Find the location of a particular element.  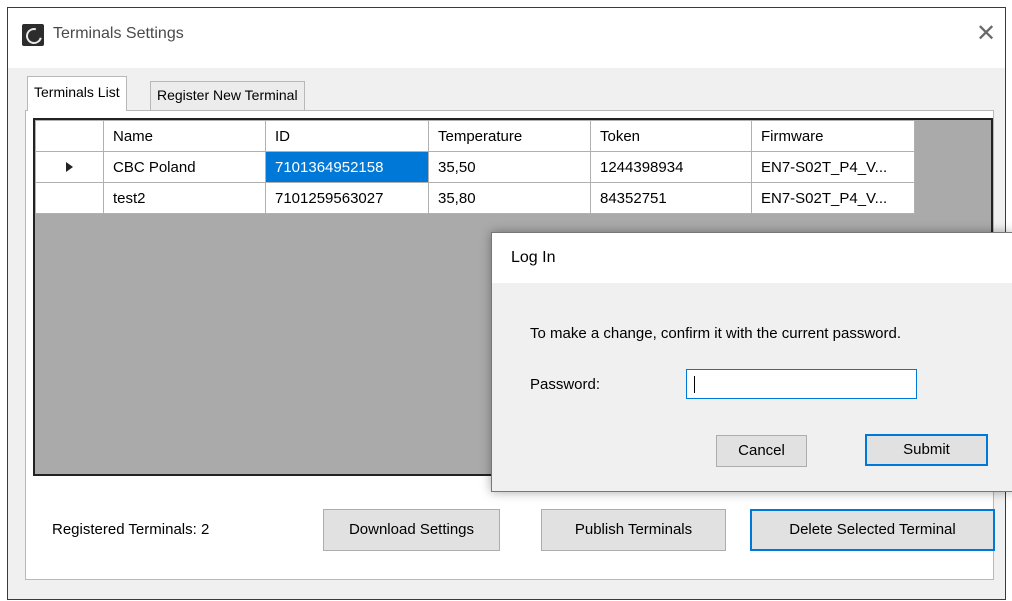

row-header-corner is located at coordinates (69, 136).